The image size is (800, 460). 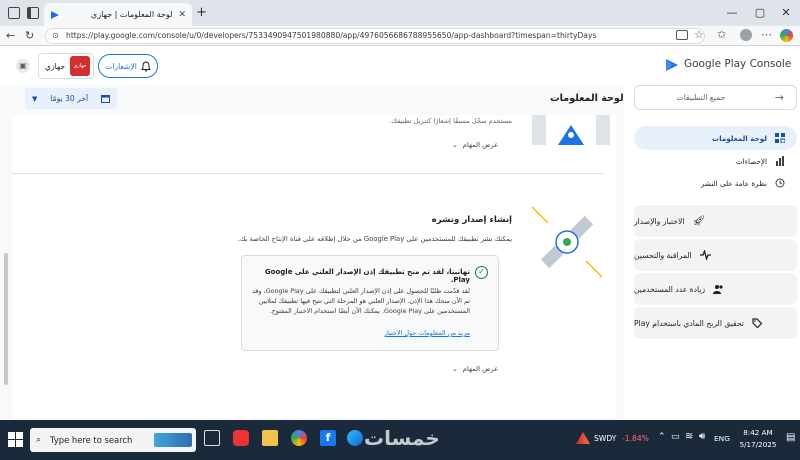 What do you see at coordinates (308, 173) in the screenshot?
I see `divider` at bounding box center [308, 173].